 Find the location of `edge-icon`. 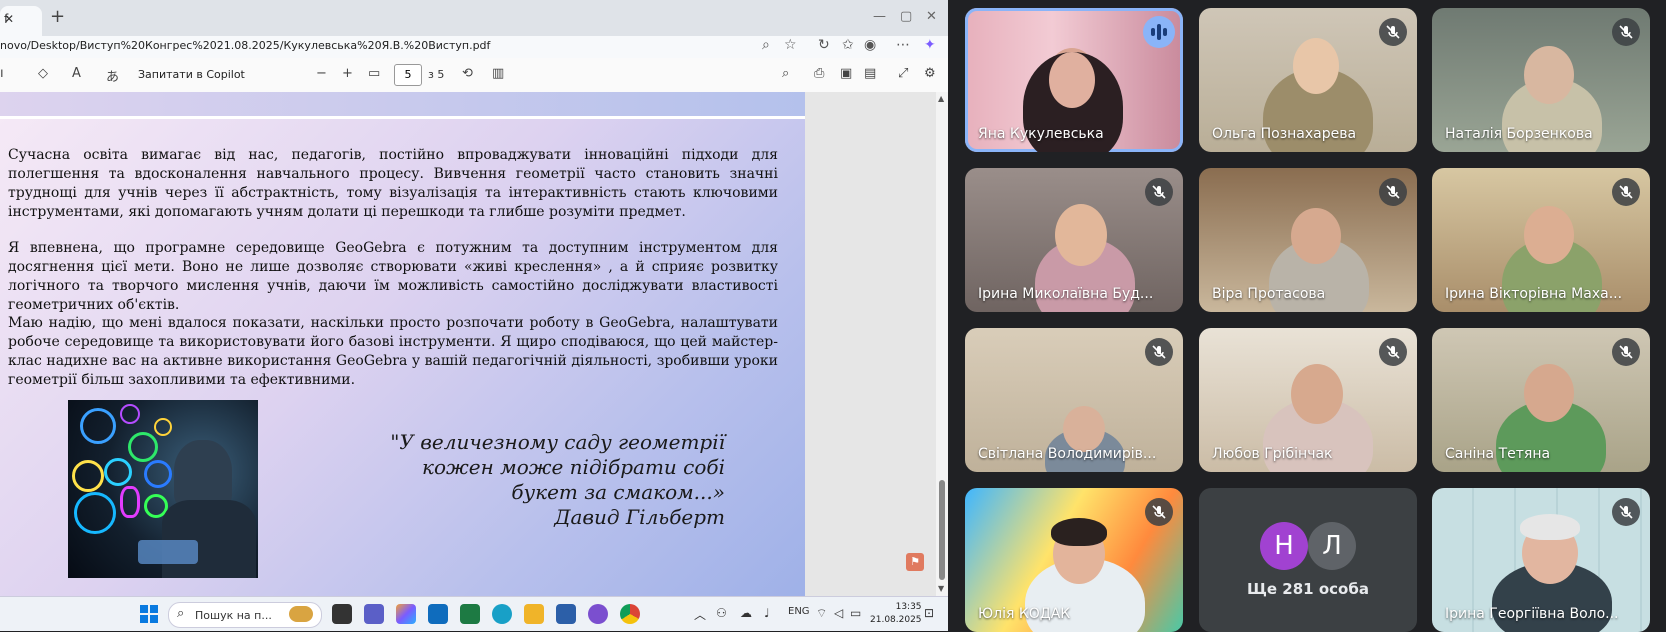

edge-icon is located at coordinates (502, 614).